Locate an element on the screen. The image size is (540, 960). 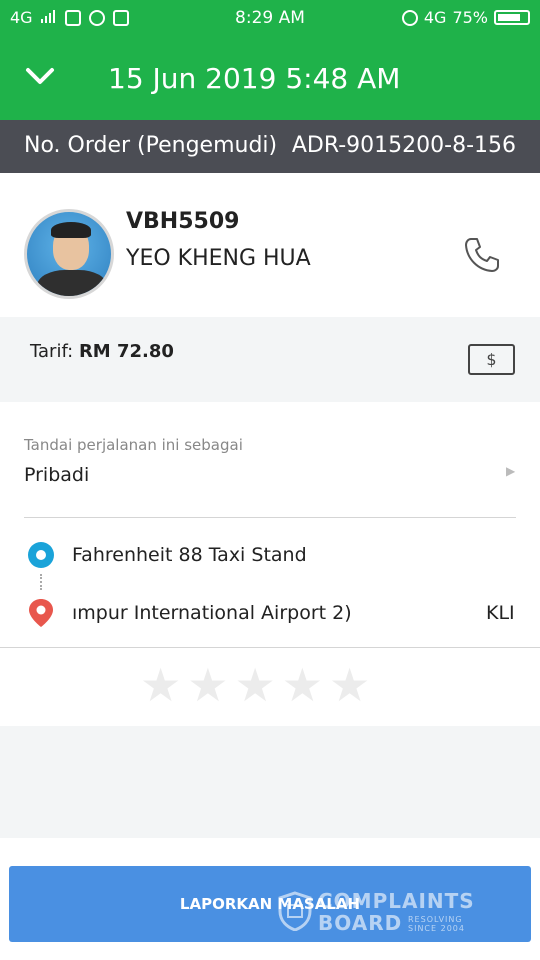
shield-logo-icon is located at coordinates (295, 911).